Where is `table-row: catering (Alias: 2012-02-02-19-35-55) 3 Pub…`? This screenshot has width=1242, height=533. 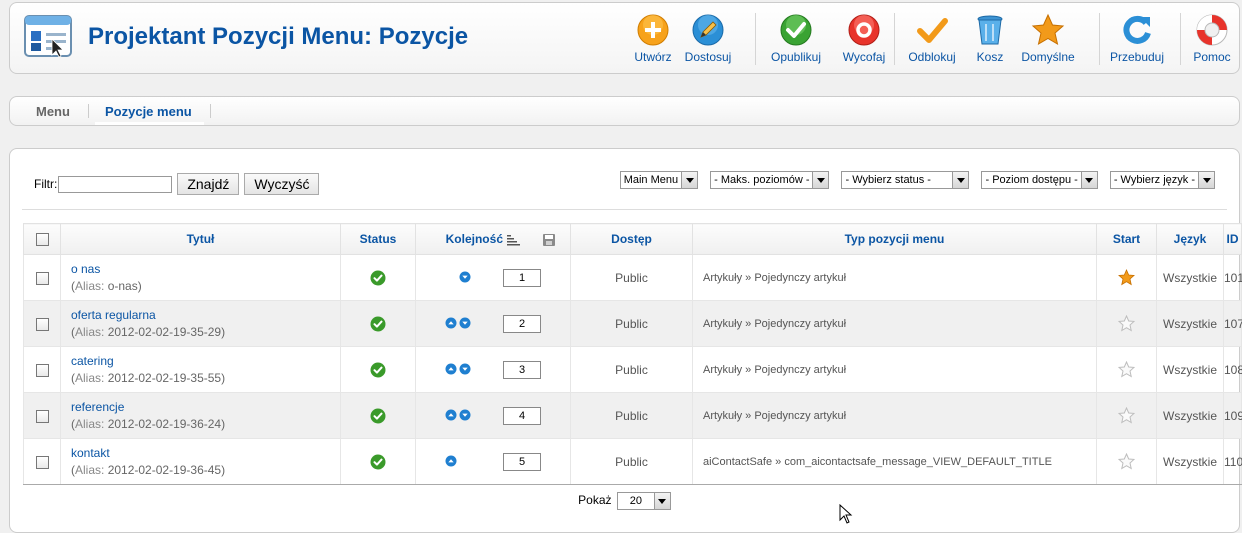 table-row: catering (Alias: 2012-02-02-19-35-55) 3 Pub… is located at coordinates (632, 369).